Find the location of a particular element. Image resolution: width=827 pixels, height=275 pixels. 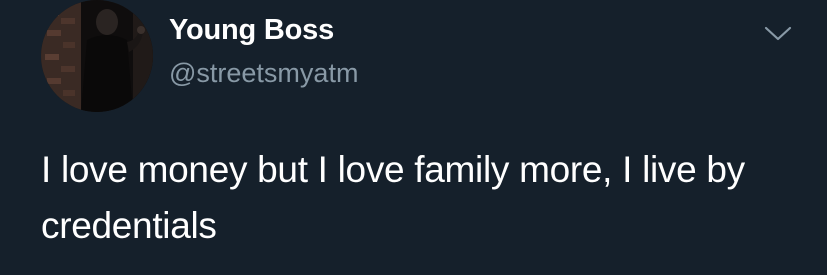

author-display-name: Young Boss is located at coordinates (251, 30).